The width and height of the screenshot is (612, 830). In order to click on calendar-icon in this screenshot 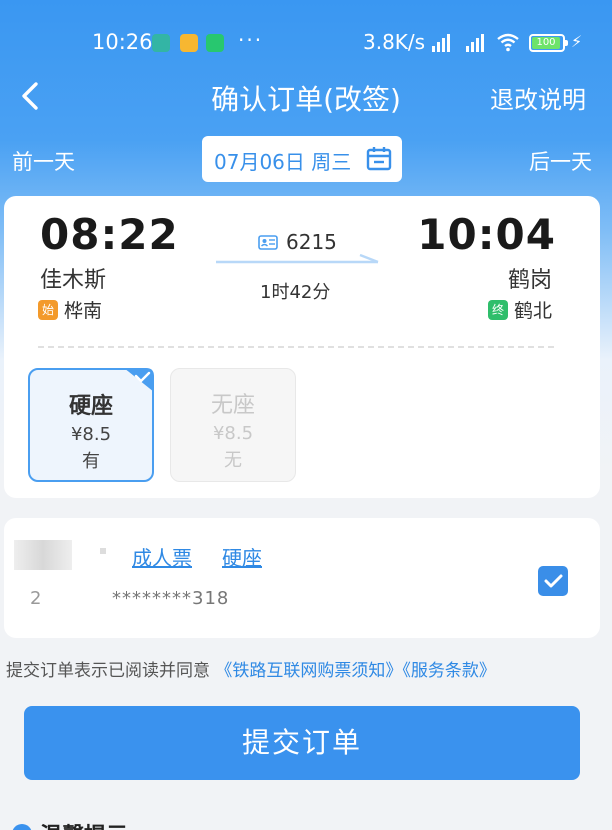, I will do `click(379, 159)`.